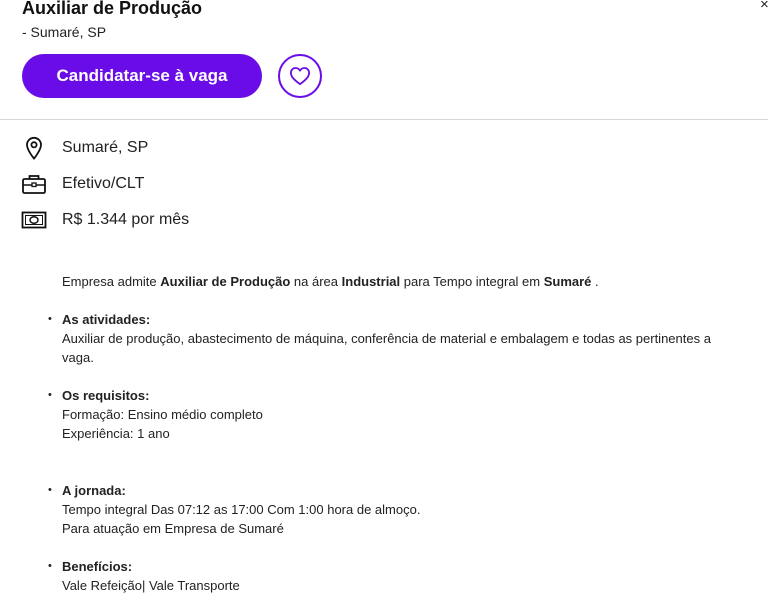 The image size is (768, 602). What do you see at coordinates (34, 148) in the screenshot?
I see `map-pin-icon` at bounding box center [34, 148].